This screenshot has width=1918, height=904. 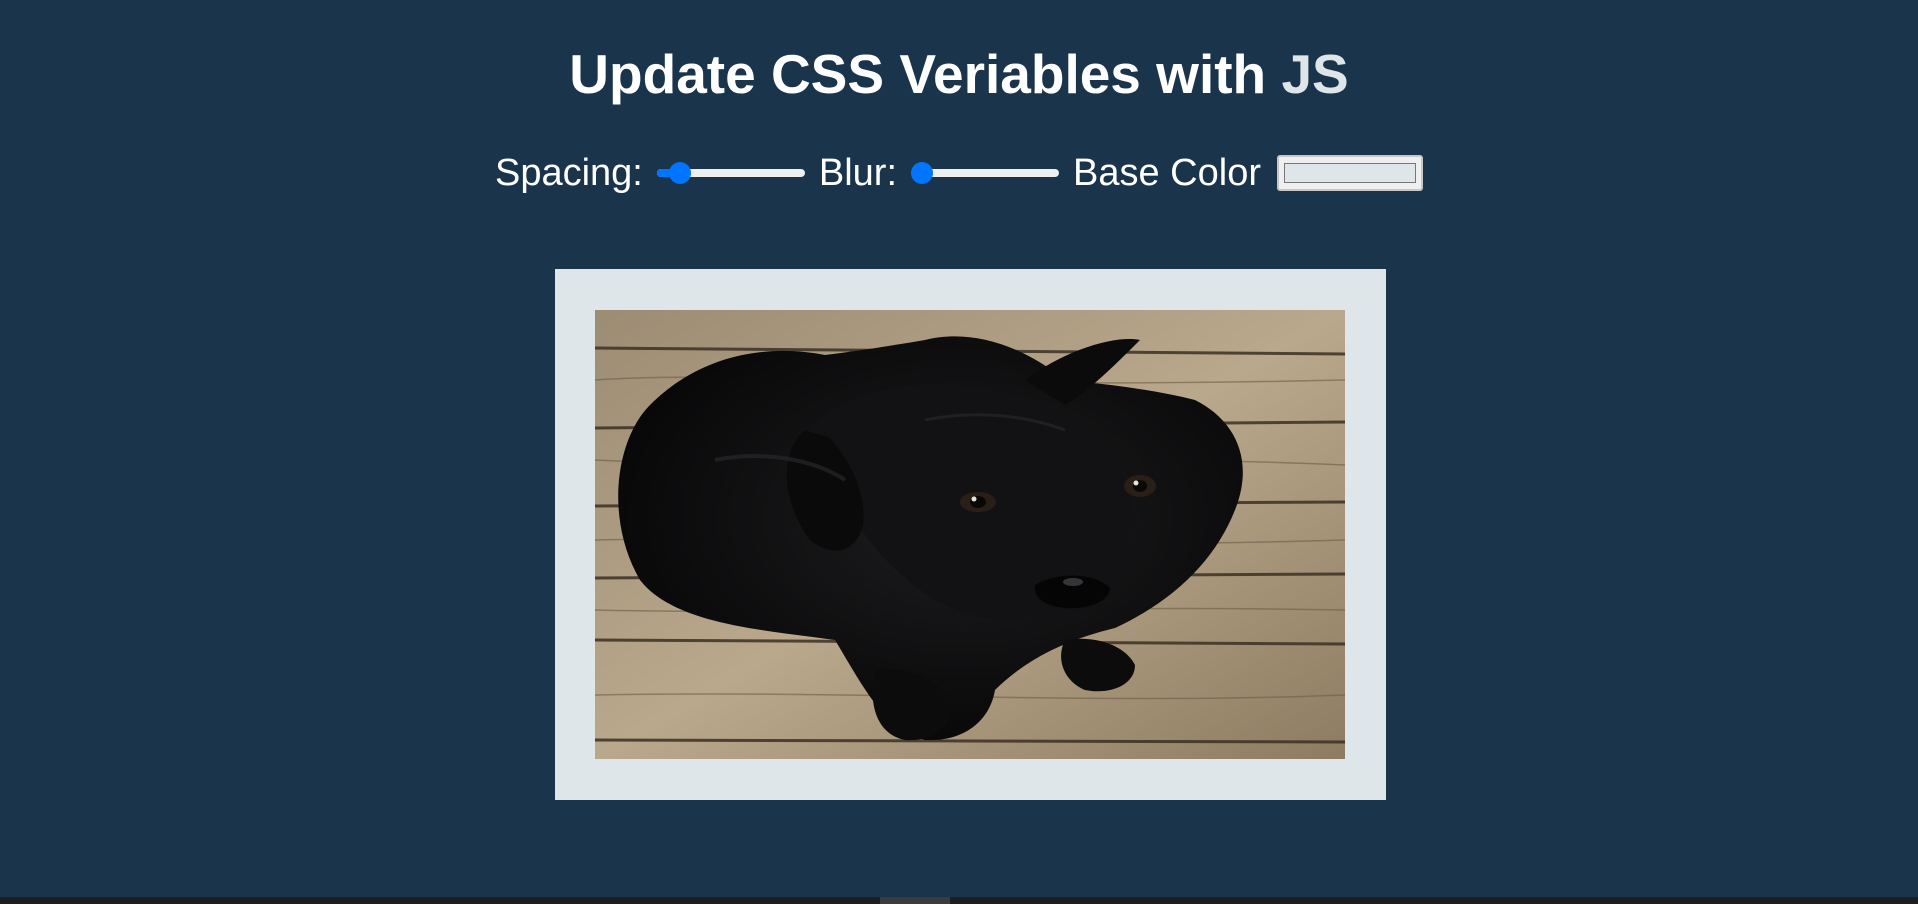 I want to click on base-color-swatch, so click(x=1350, y=173).